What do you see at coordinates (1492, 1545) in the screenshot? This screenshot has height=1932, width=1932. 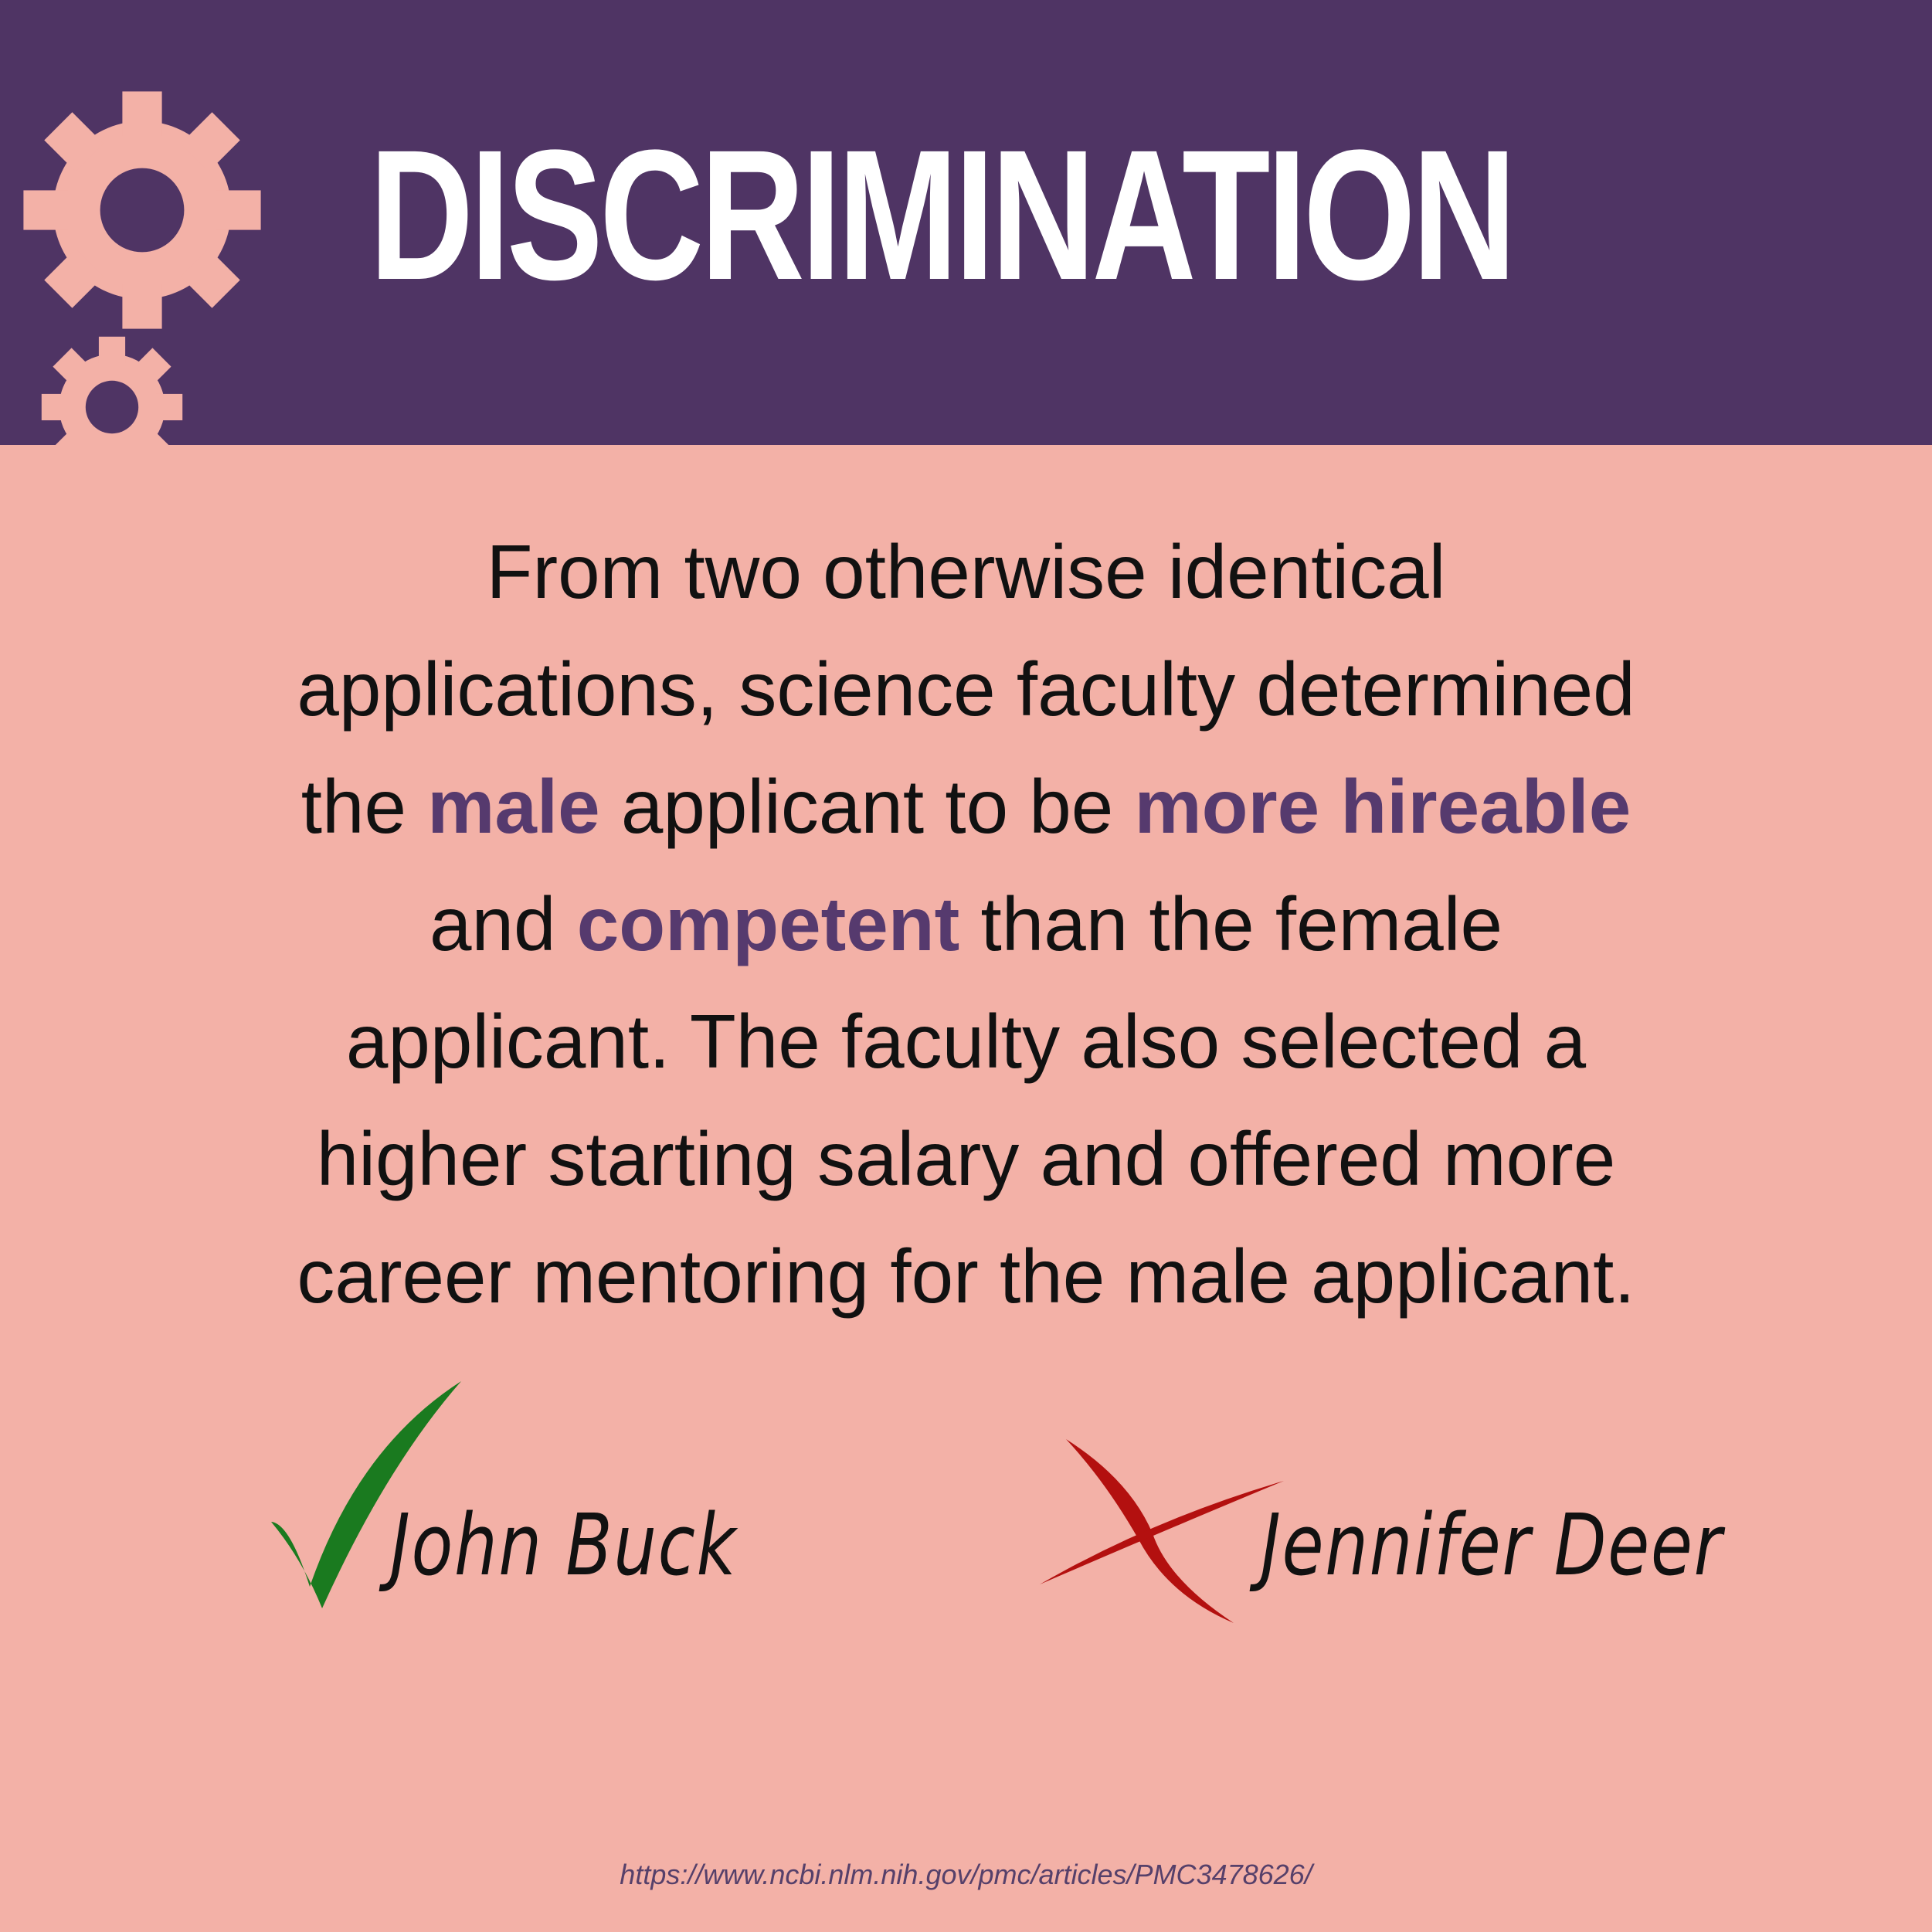 I see `candidate-name-rejected: Jennifer Deer` at bounding box center [1492, 1545].